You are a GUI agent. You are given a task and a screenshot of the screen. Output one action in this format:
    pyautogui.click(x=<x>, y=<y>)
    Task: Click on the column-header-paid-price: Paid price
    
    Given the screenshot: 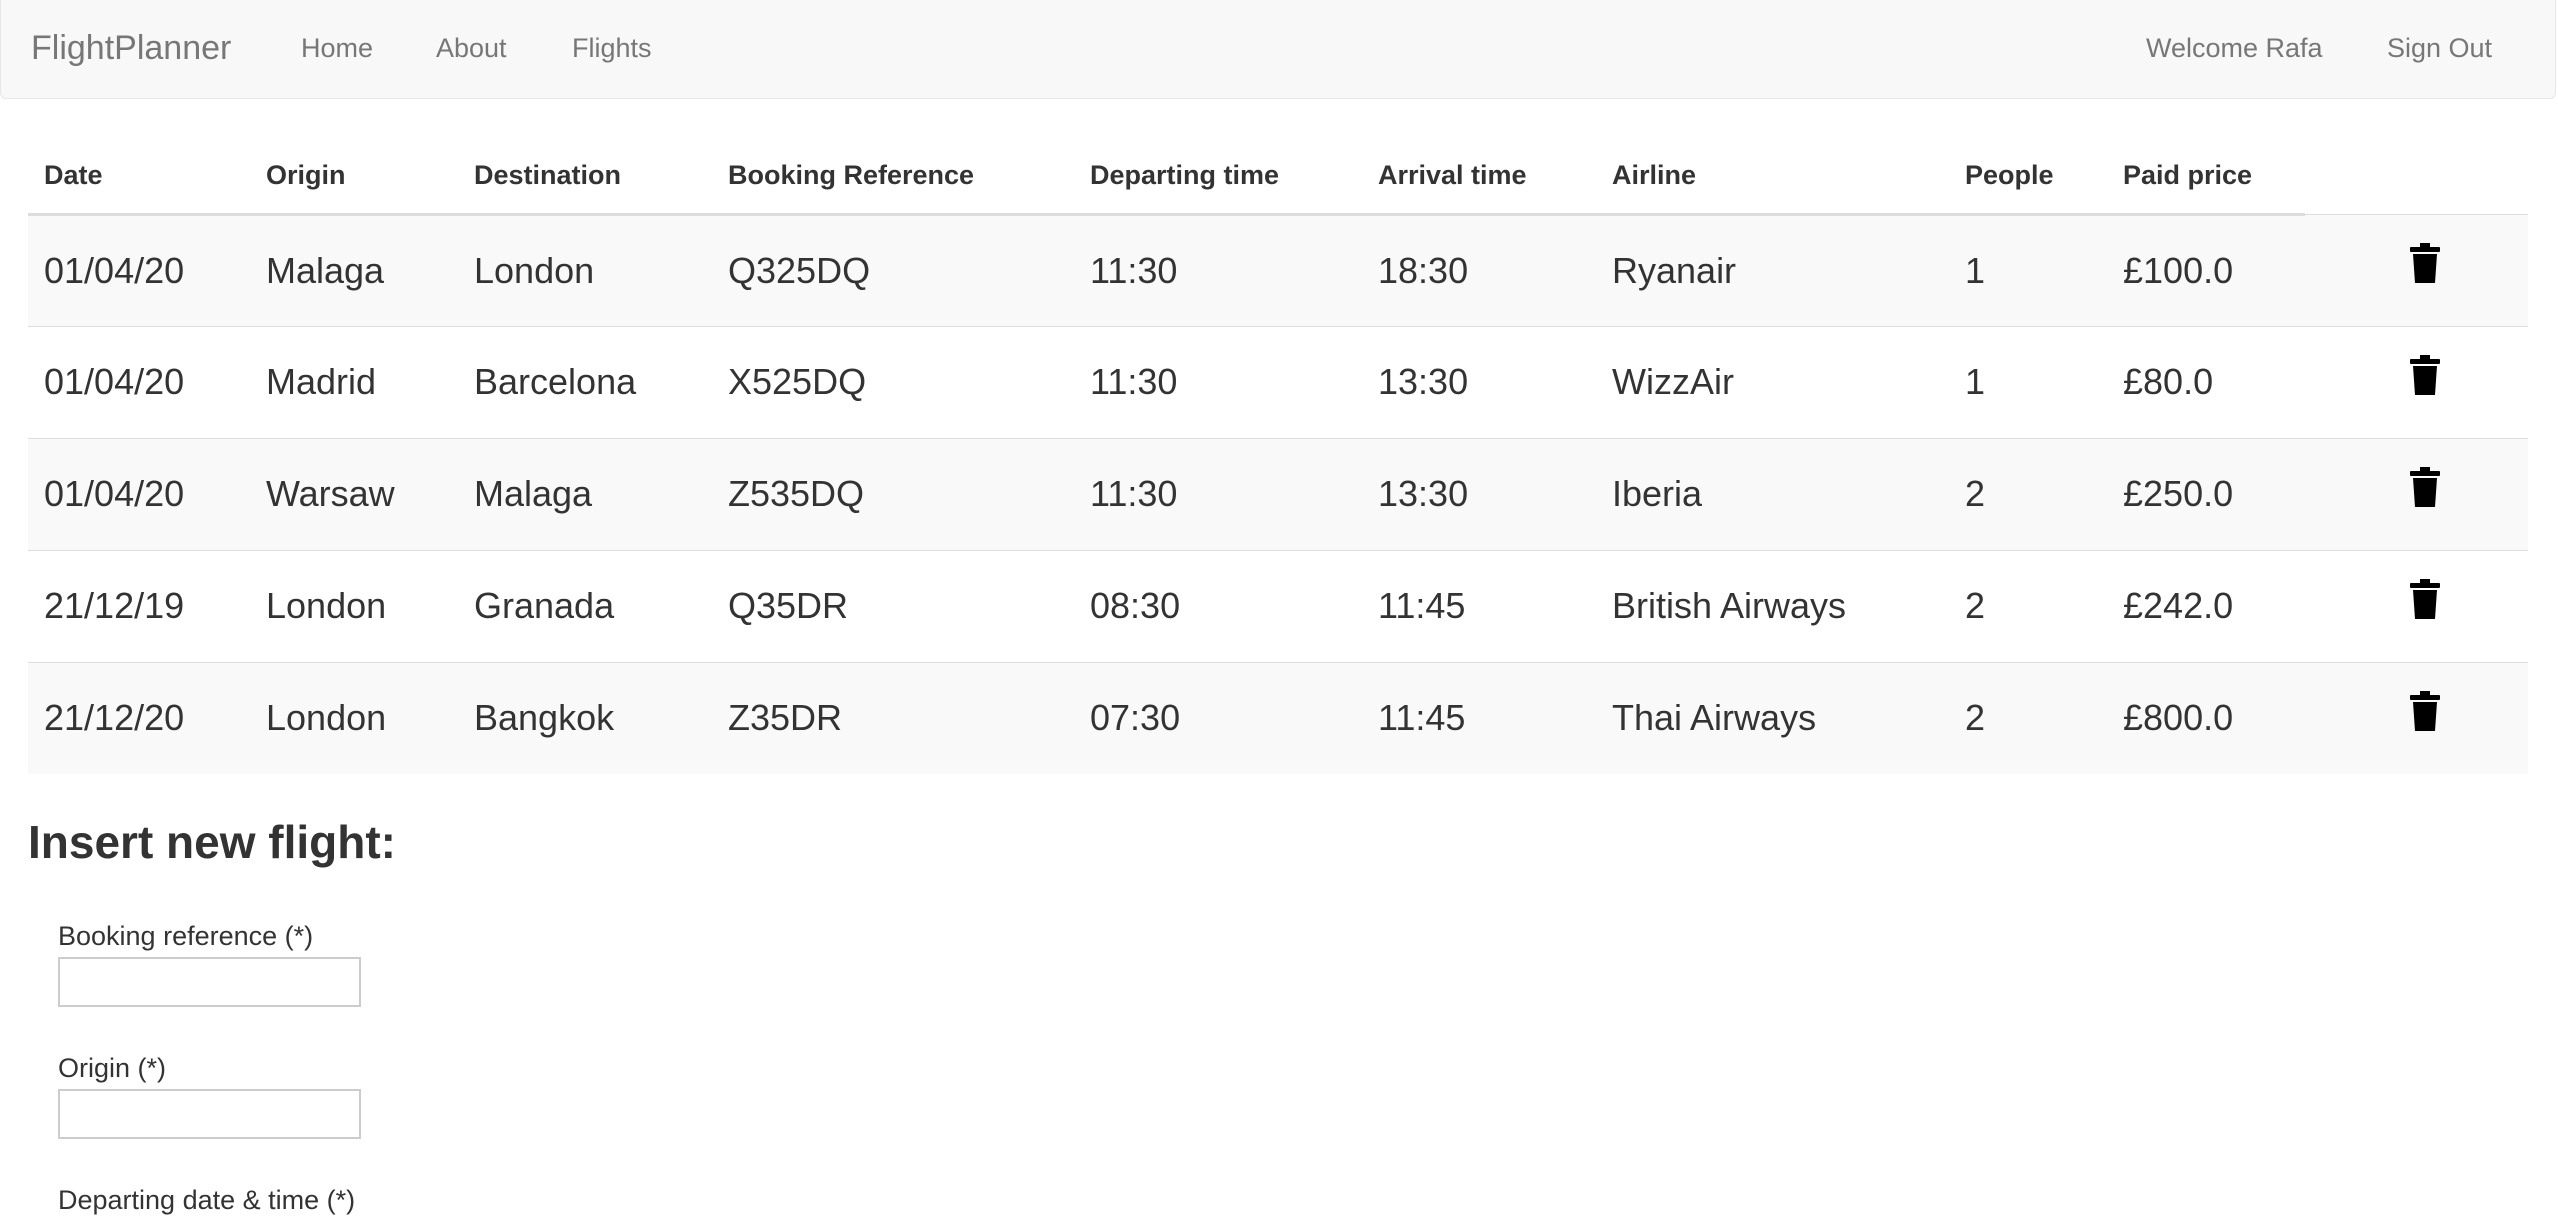 What is the action you would take?
    pyautogui.click(x=2206, y=177)
    